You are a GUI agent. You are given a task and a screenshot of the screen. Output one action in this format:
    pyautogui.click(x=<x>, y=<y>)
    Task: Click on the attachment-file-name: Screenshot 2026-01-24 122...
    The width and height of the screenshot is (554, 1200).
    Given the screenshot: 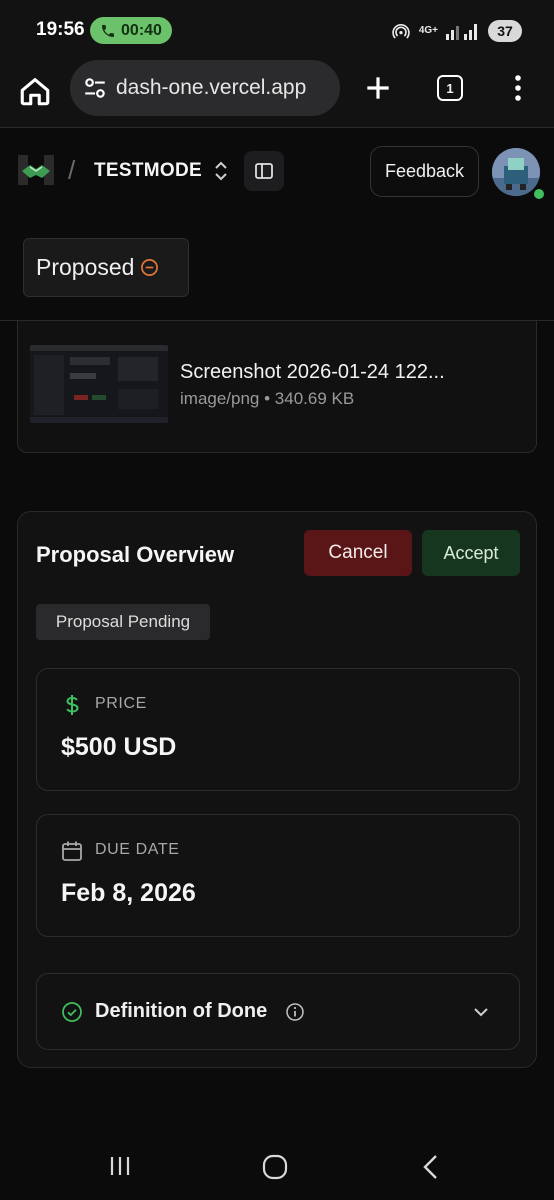 What is the action you would take?
    pyautogui.click(x=312, y=372)
    